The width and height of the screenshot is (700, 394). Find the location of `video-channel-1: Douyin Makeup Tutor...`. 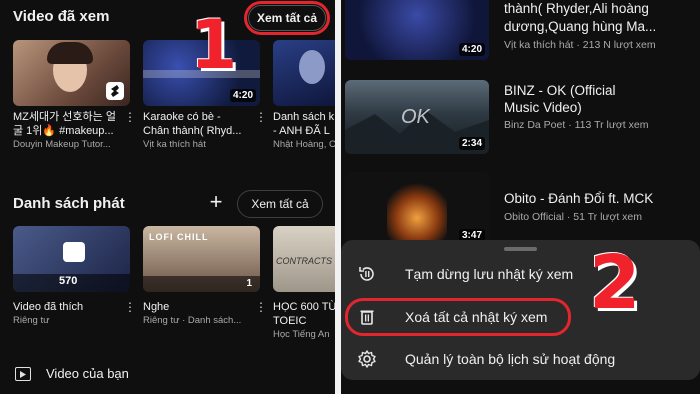

video-channel-1: Douyin Makeup Tutor... is located at coordinates (62, 144).